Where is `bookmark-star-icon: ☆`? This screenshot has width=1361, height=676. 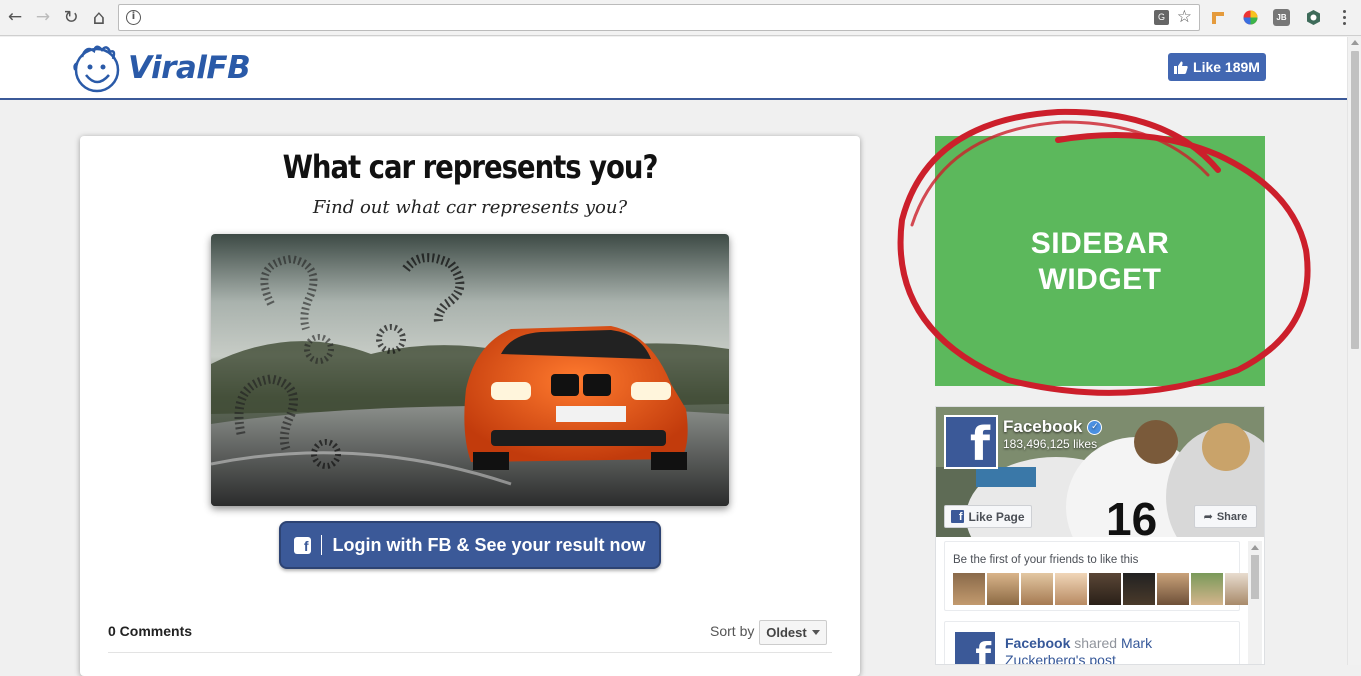 bookmark-star-icon: ☆ is located at coordinates (1184, 17).